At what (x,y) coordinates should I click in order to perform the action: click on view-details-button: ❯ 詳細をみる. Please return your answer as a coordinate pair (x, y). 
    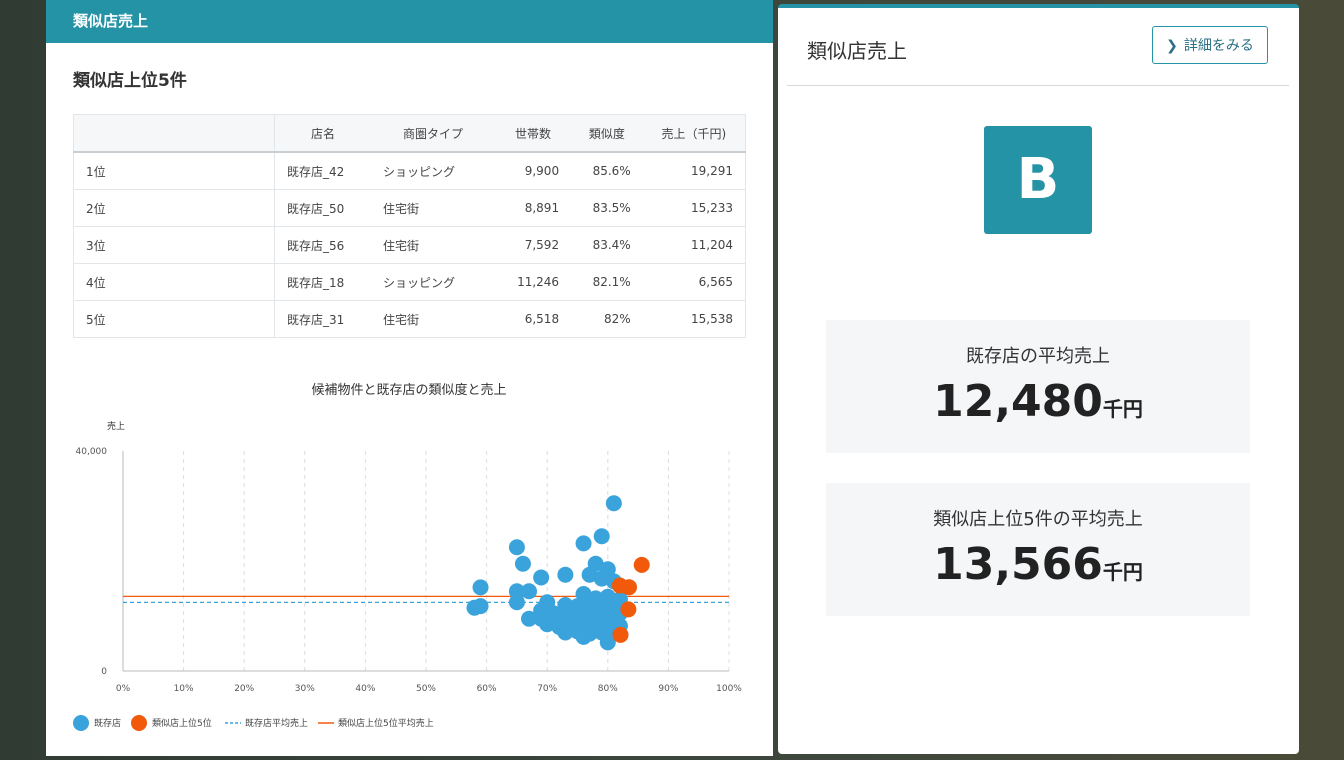
    Looking at the image, I should click on (1210, 45).